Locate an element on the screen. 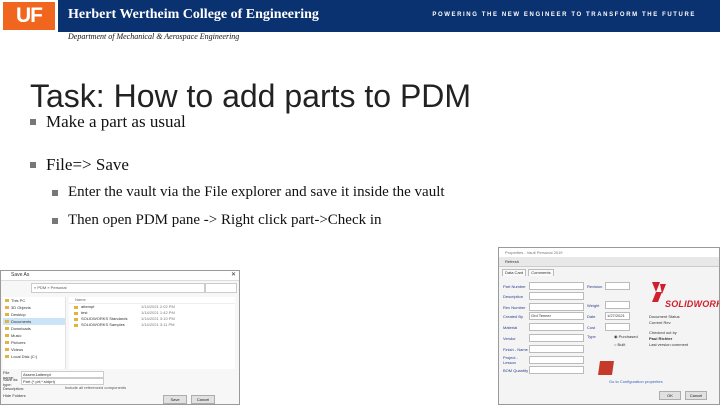 Image resolution: width=720 pixels, height=405 pixels. uf-logo-mark: UF is located at coordinates (29, 16).